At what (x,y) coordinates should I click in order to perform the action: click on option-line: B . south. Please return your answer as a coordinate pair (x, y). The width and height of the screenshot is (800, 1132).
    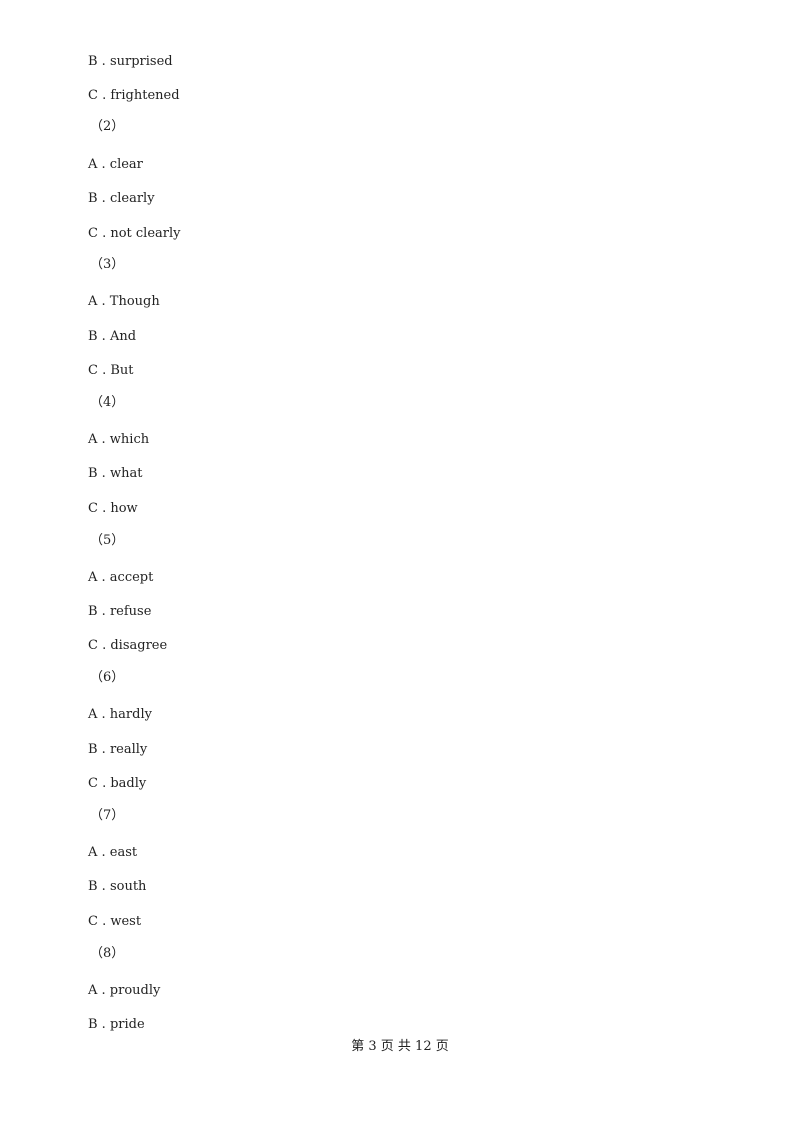
    Looking at the image, I should click on (117, 886).